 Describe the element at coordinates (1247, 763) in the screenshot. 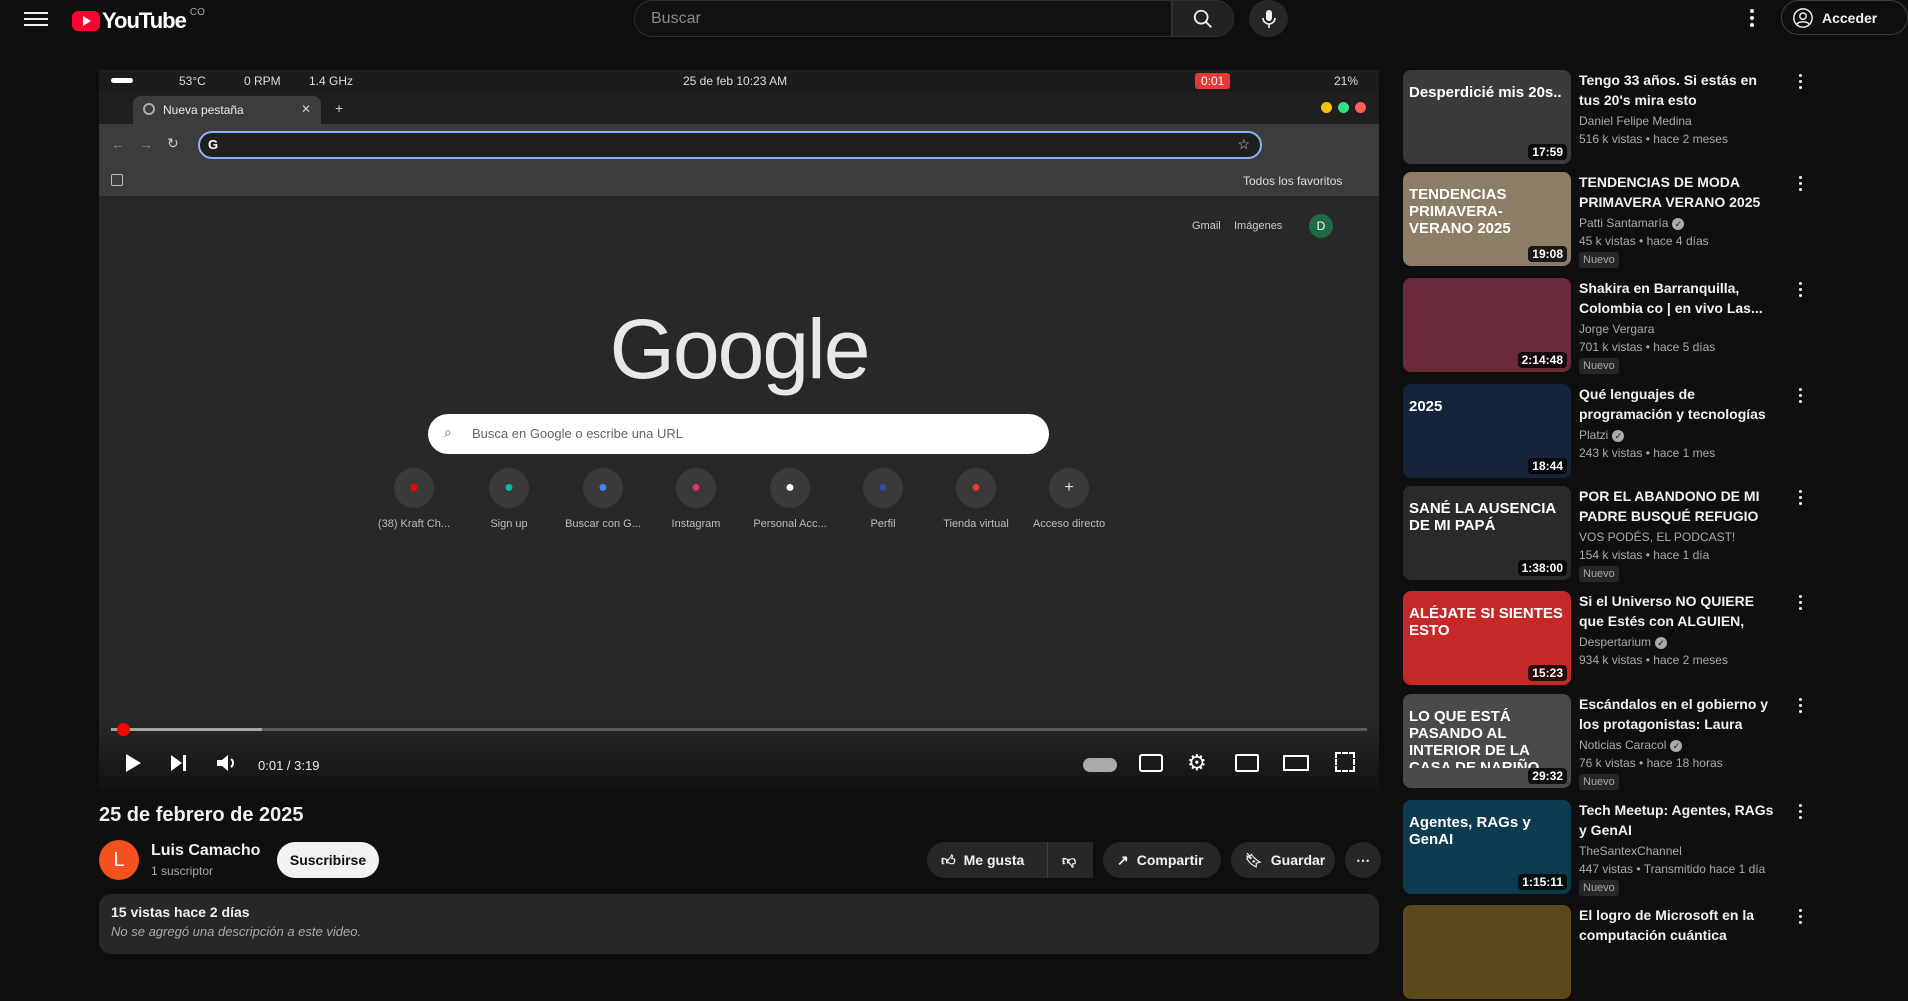

I see `miniplayer-icon` at that location.